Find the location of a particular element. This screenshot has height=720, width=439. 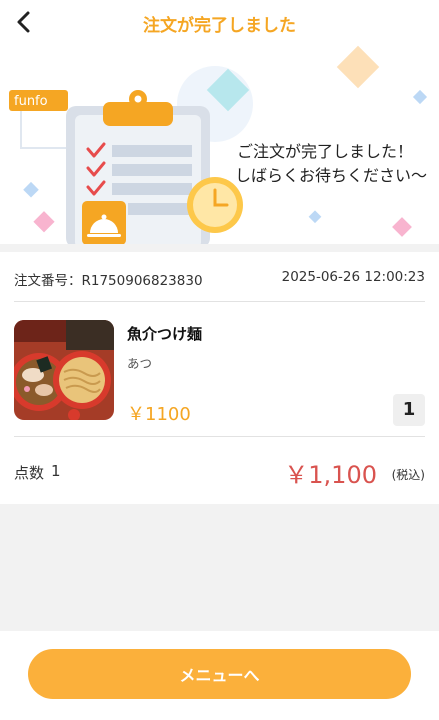

item-count-value: 1 is located at coordinates (56, 471).